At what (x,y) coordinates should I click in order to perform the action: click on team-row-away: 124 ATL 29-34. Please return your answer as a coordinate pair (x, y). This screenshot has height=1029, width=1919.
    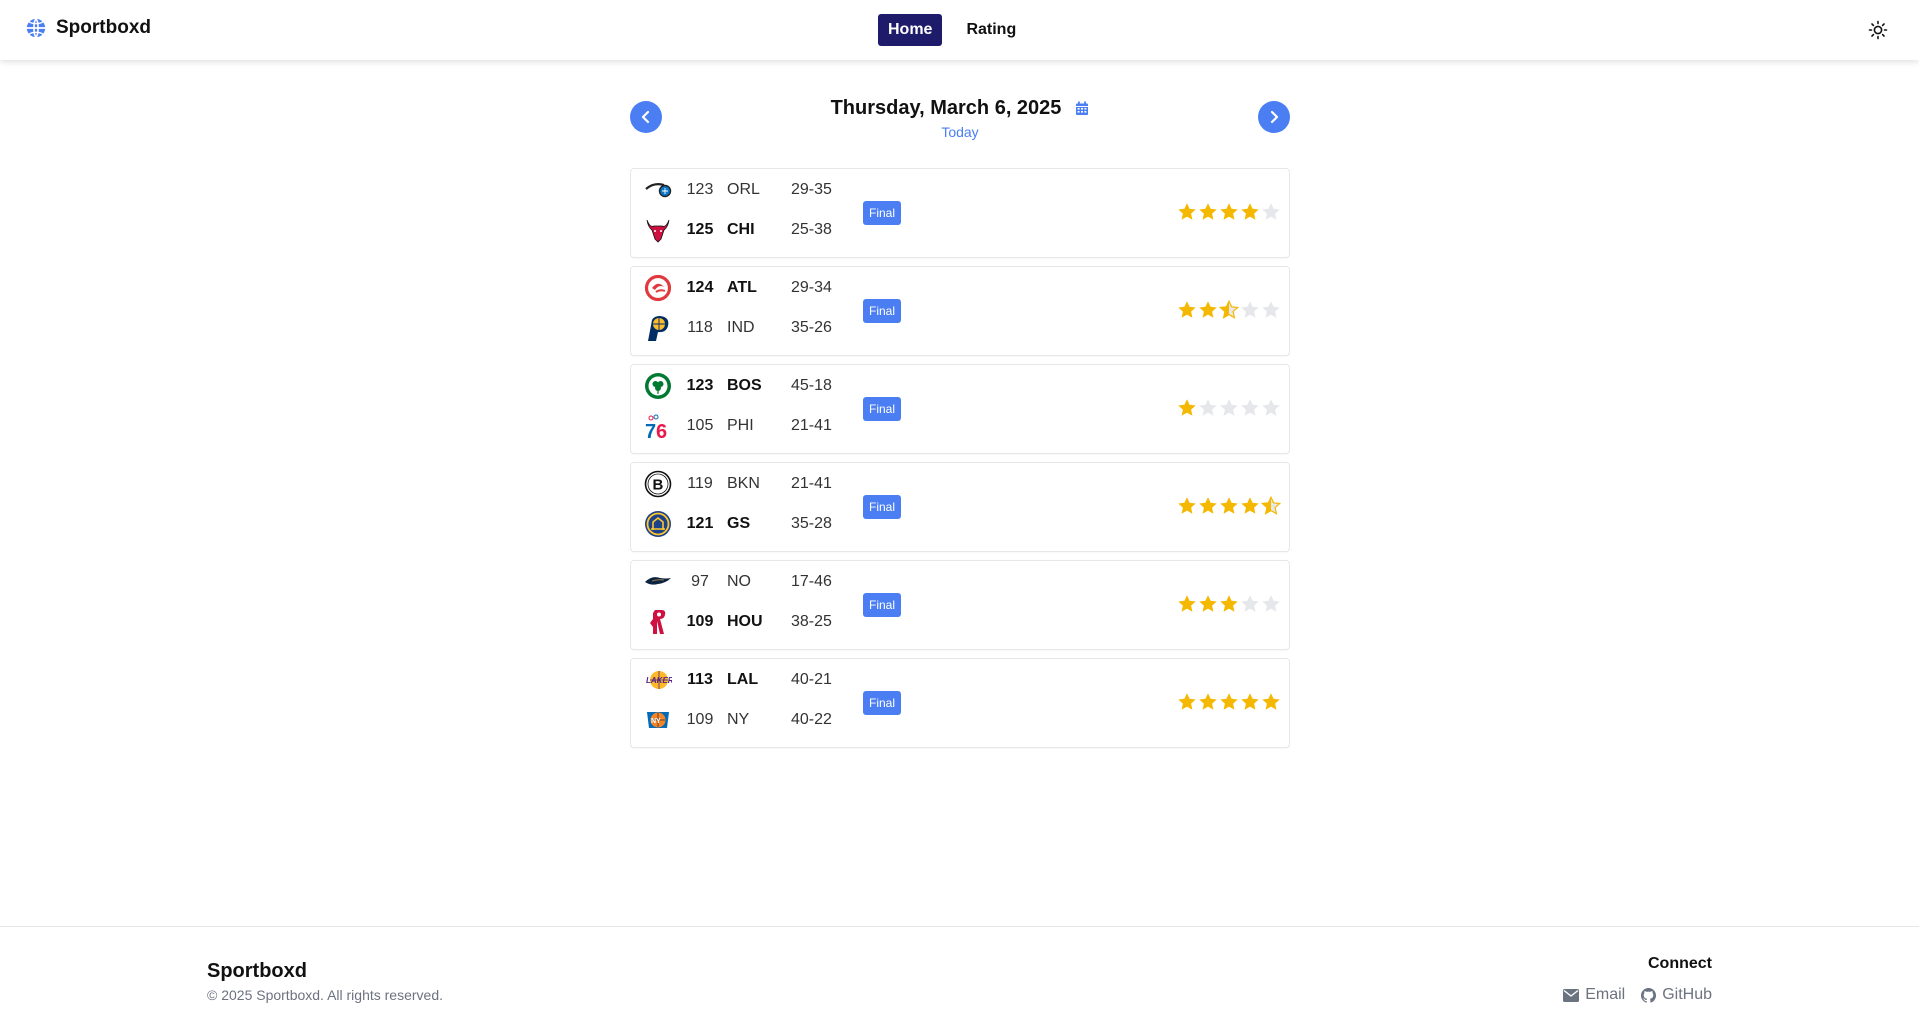
    Looking at the image, I should click on (747, 288).